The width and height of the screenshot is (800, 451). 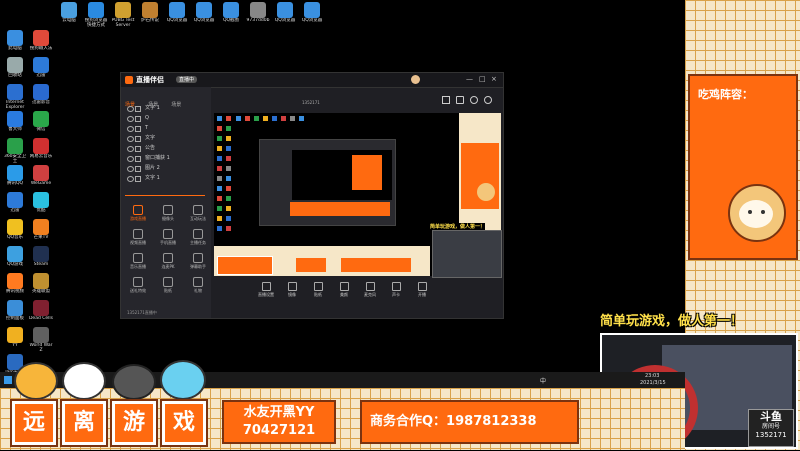 I want to click on toolbar-label: 贴纸, so click(x=318, y=294).